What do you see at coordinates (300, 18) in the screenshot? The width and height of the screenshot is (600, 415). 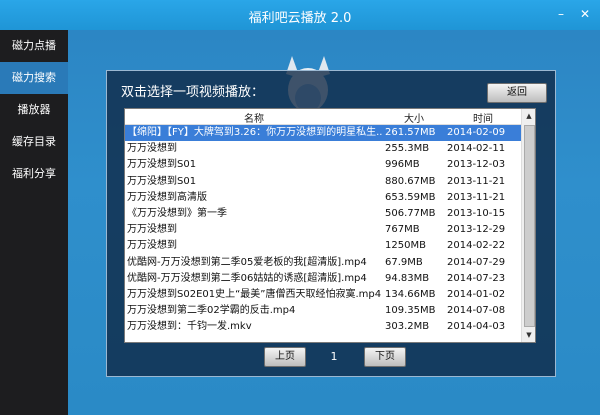 I see `app-title: 福利吧云播放 2.0` at bounding box center [300, 18].